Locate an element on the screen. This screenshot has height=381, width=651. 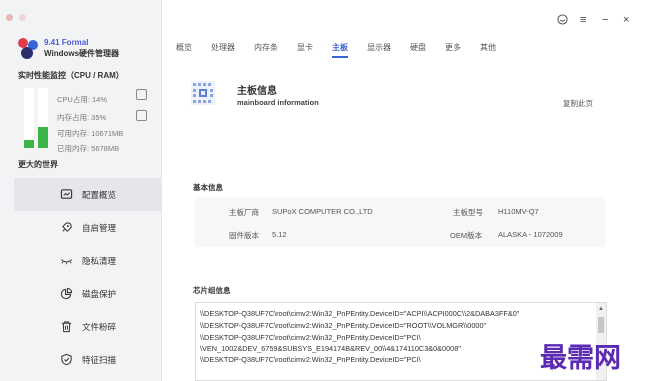
image-icon is located at coordinates (141, 94).